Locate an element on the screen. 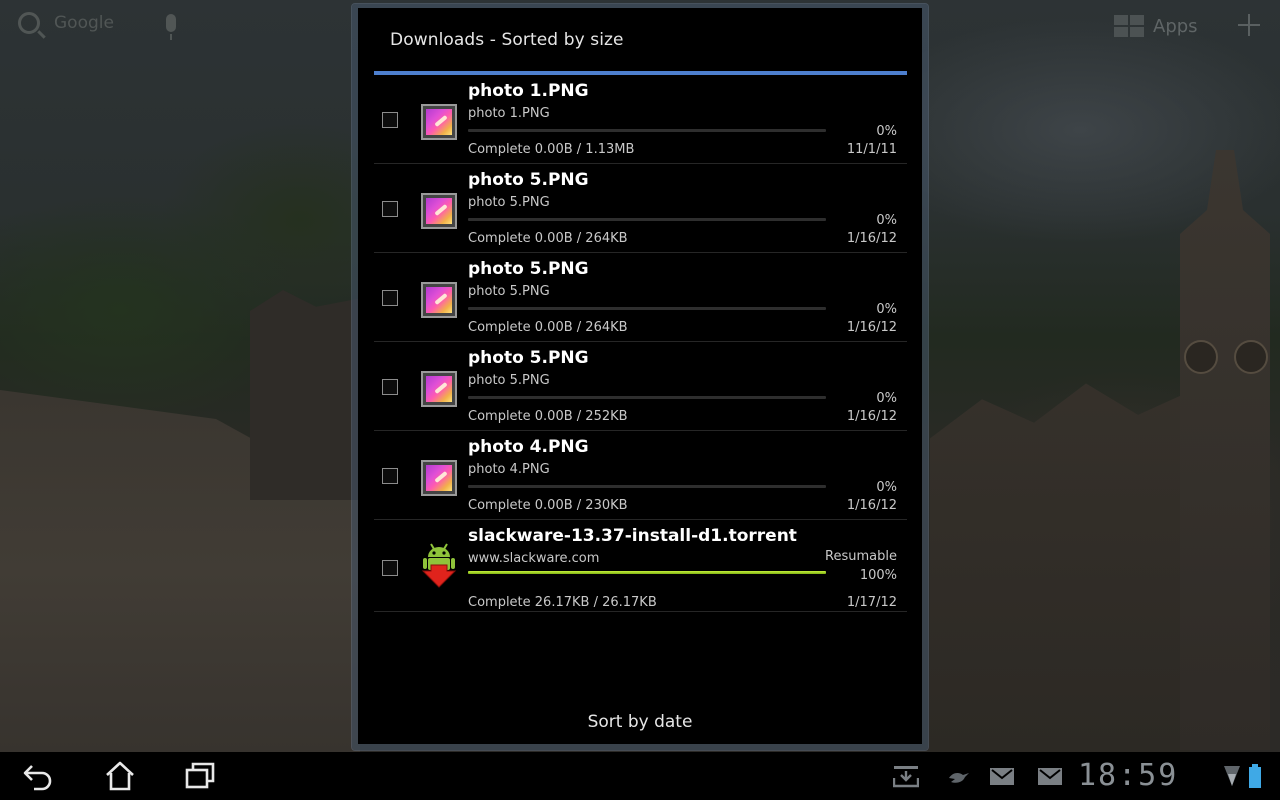 This screenshot has height=800, width=1280. download-source: photo 1.PNG is located at coordinates (509, 113).